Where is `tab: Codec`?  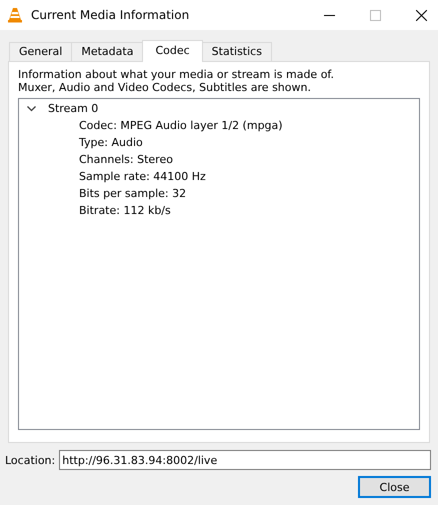
tab: Codec is located at coordinates (172, 51).